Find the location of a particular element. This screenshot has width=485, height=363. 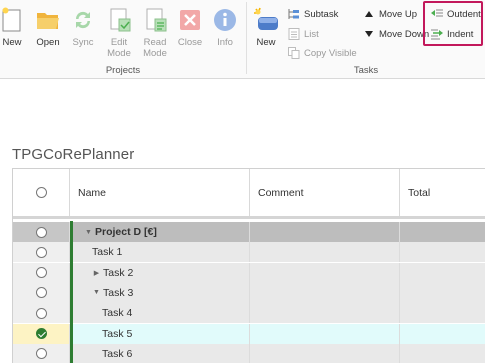

triangle-up-icon is located at coordinates (369, 14).